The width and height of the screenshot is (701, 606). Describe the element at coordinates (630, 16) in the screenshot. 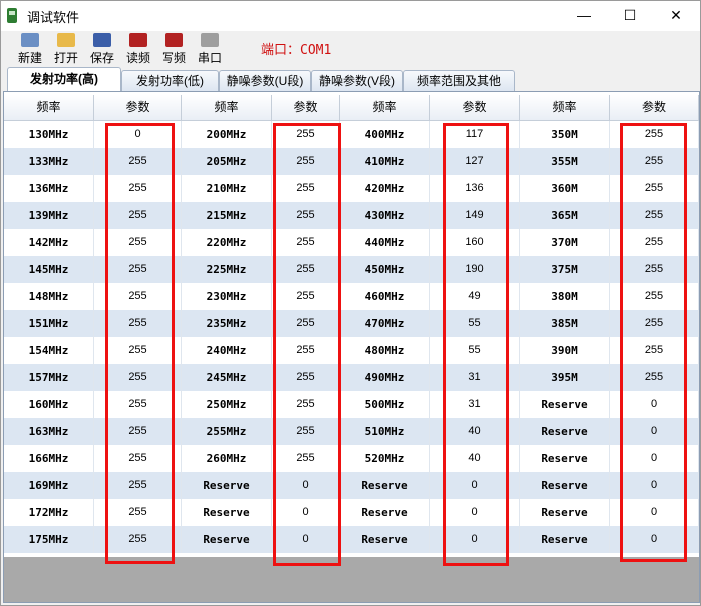

I see `maximize-button: ☐` at that location.